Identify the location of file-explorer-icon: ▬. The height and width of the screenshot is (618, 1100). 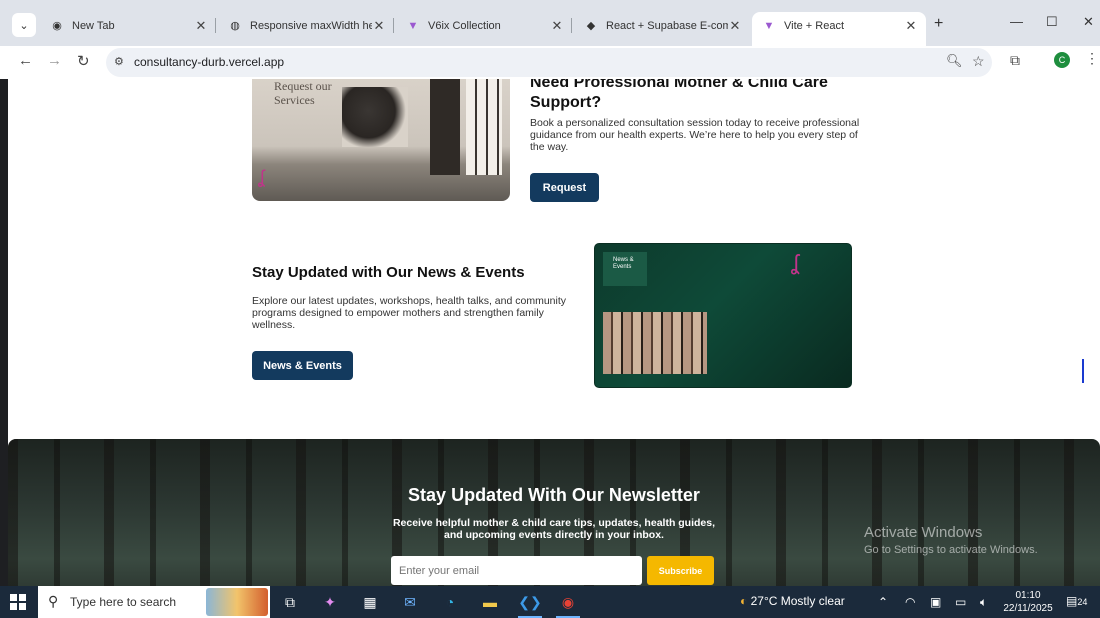
(490, 602).